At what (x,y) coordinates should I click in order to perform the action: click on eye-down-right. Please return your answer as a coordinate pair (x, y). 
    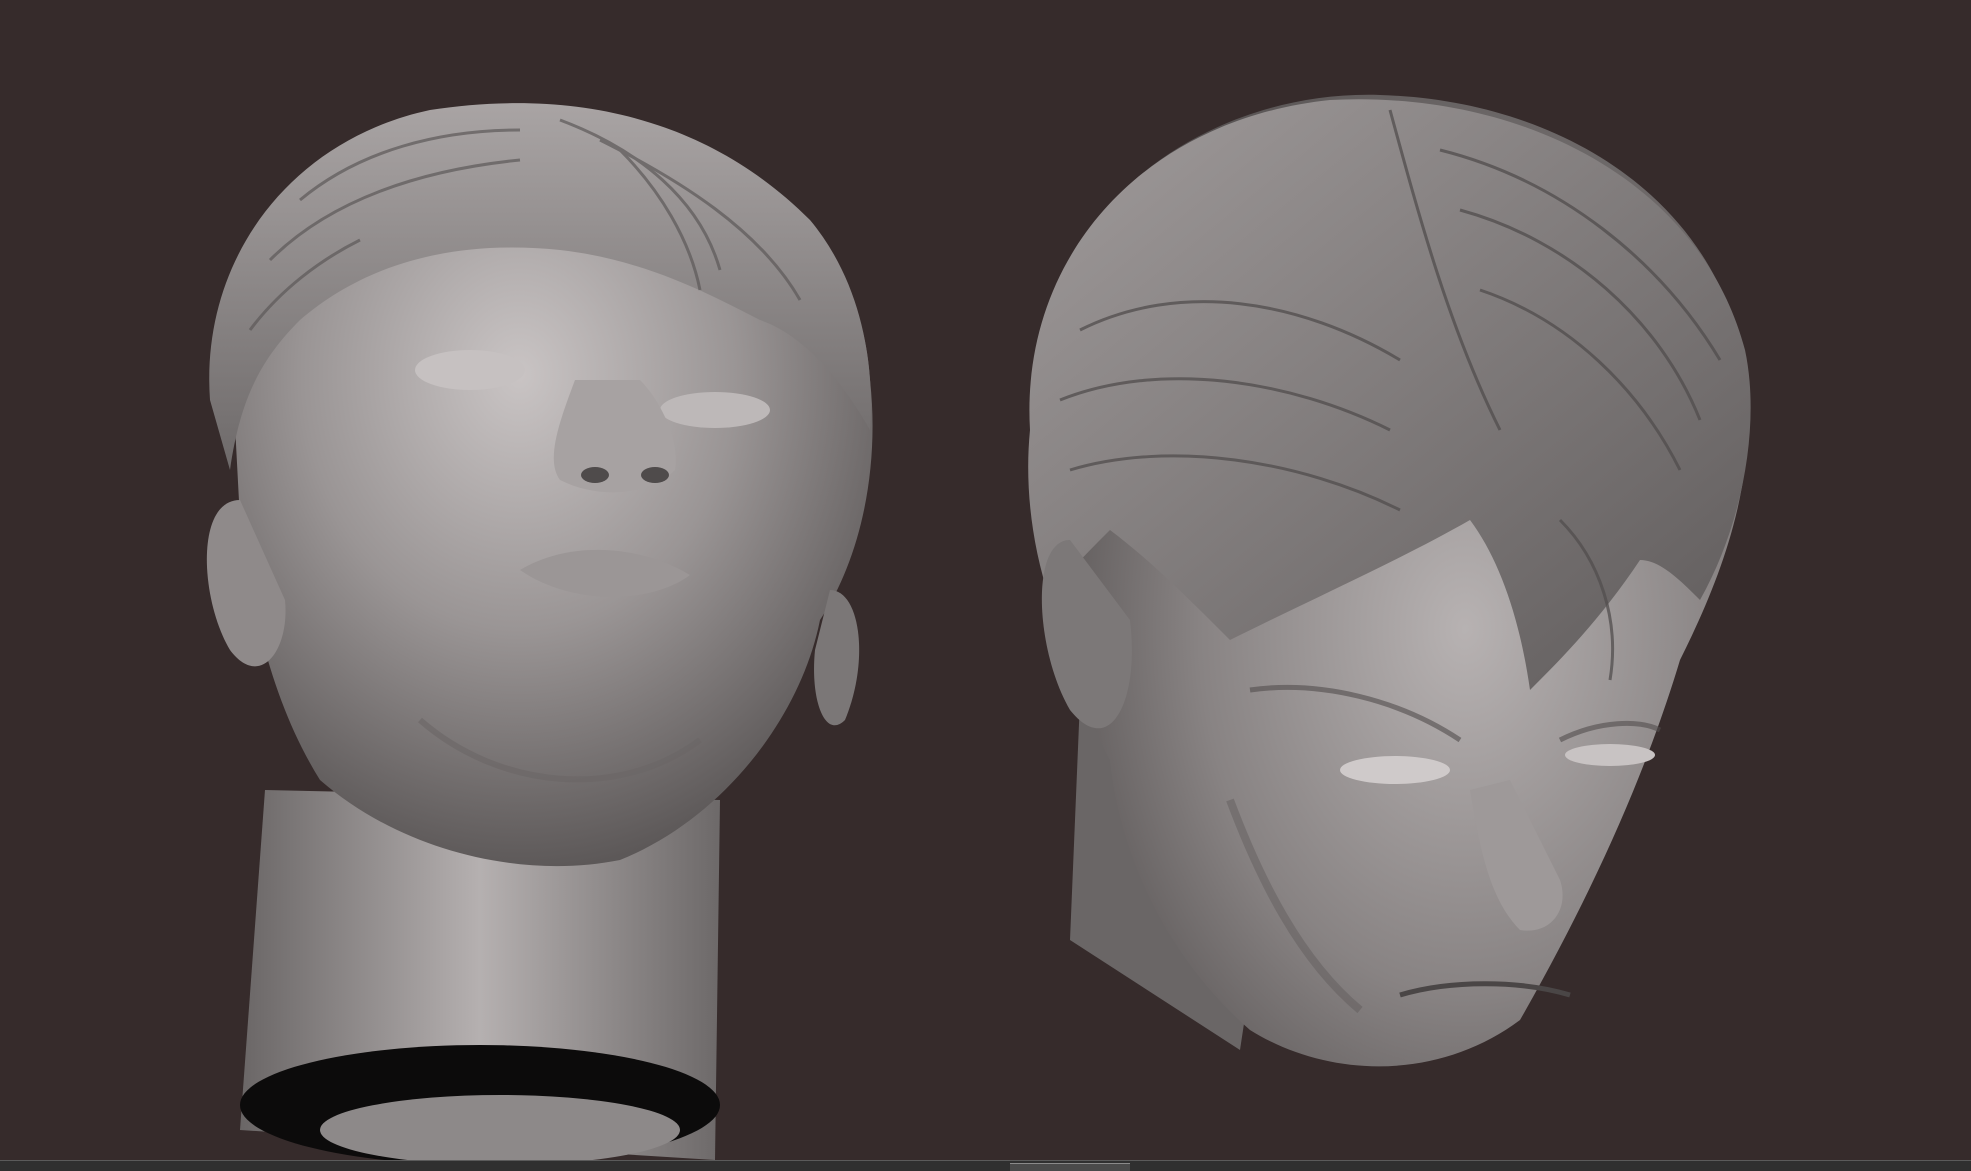
    Looking at the image, I should click on (1610, 755).